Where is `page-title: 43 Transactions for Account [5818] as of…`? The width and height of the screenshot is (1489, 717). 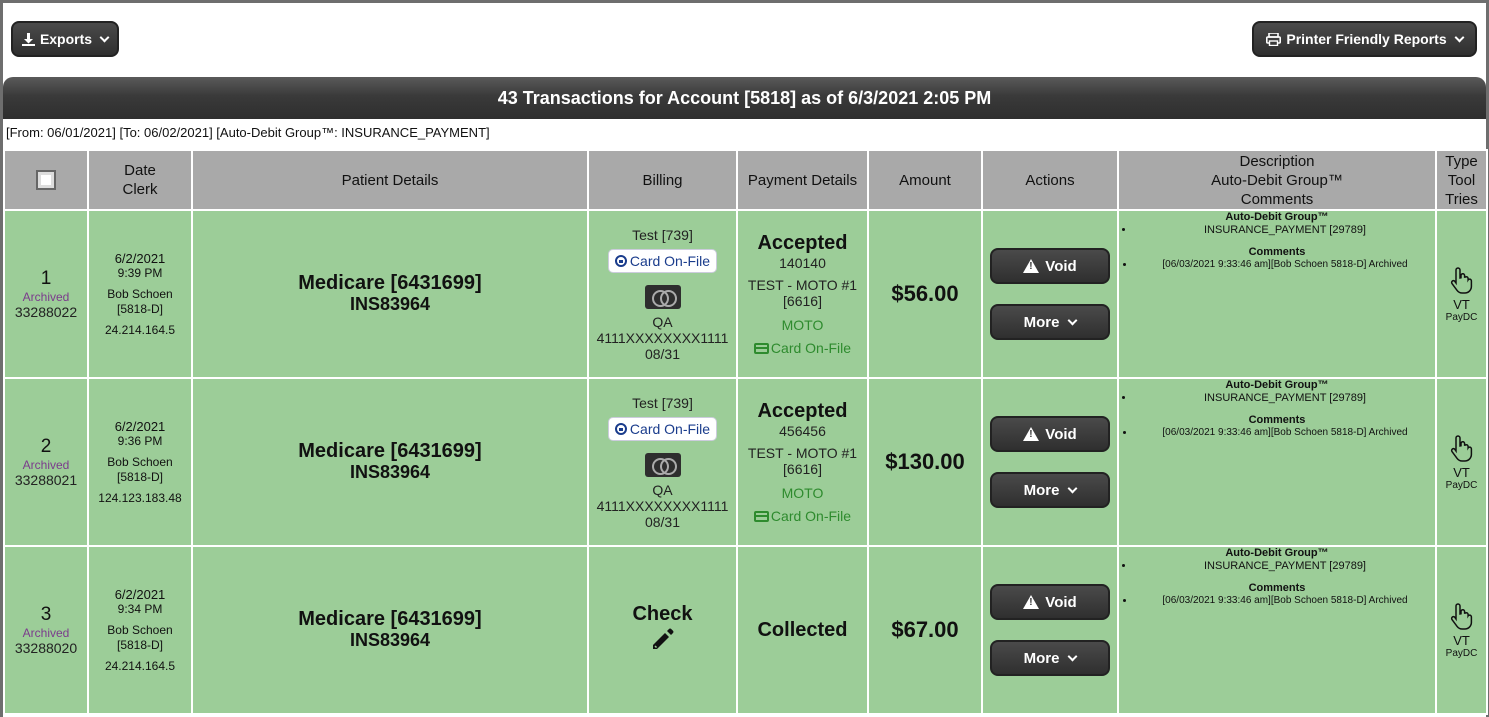 page-title: 43 Transactions for Account [5818] as of… is located at coordinates (744, 98).